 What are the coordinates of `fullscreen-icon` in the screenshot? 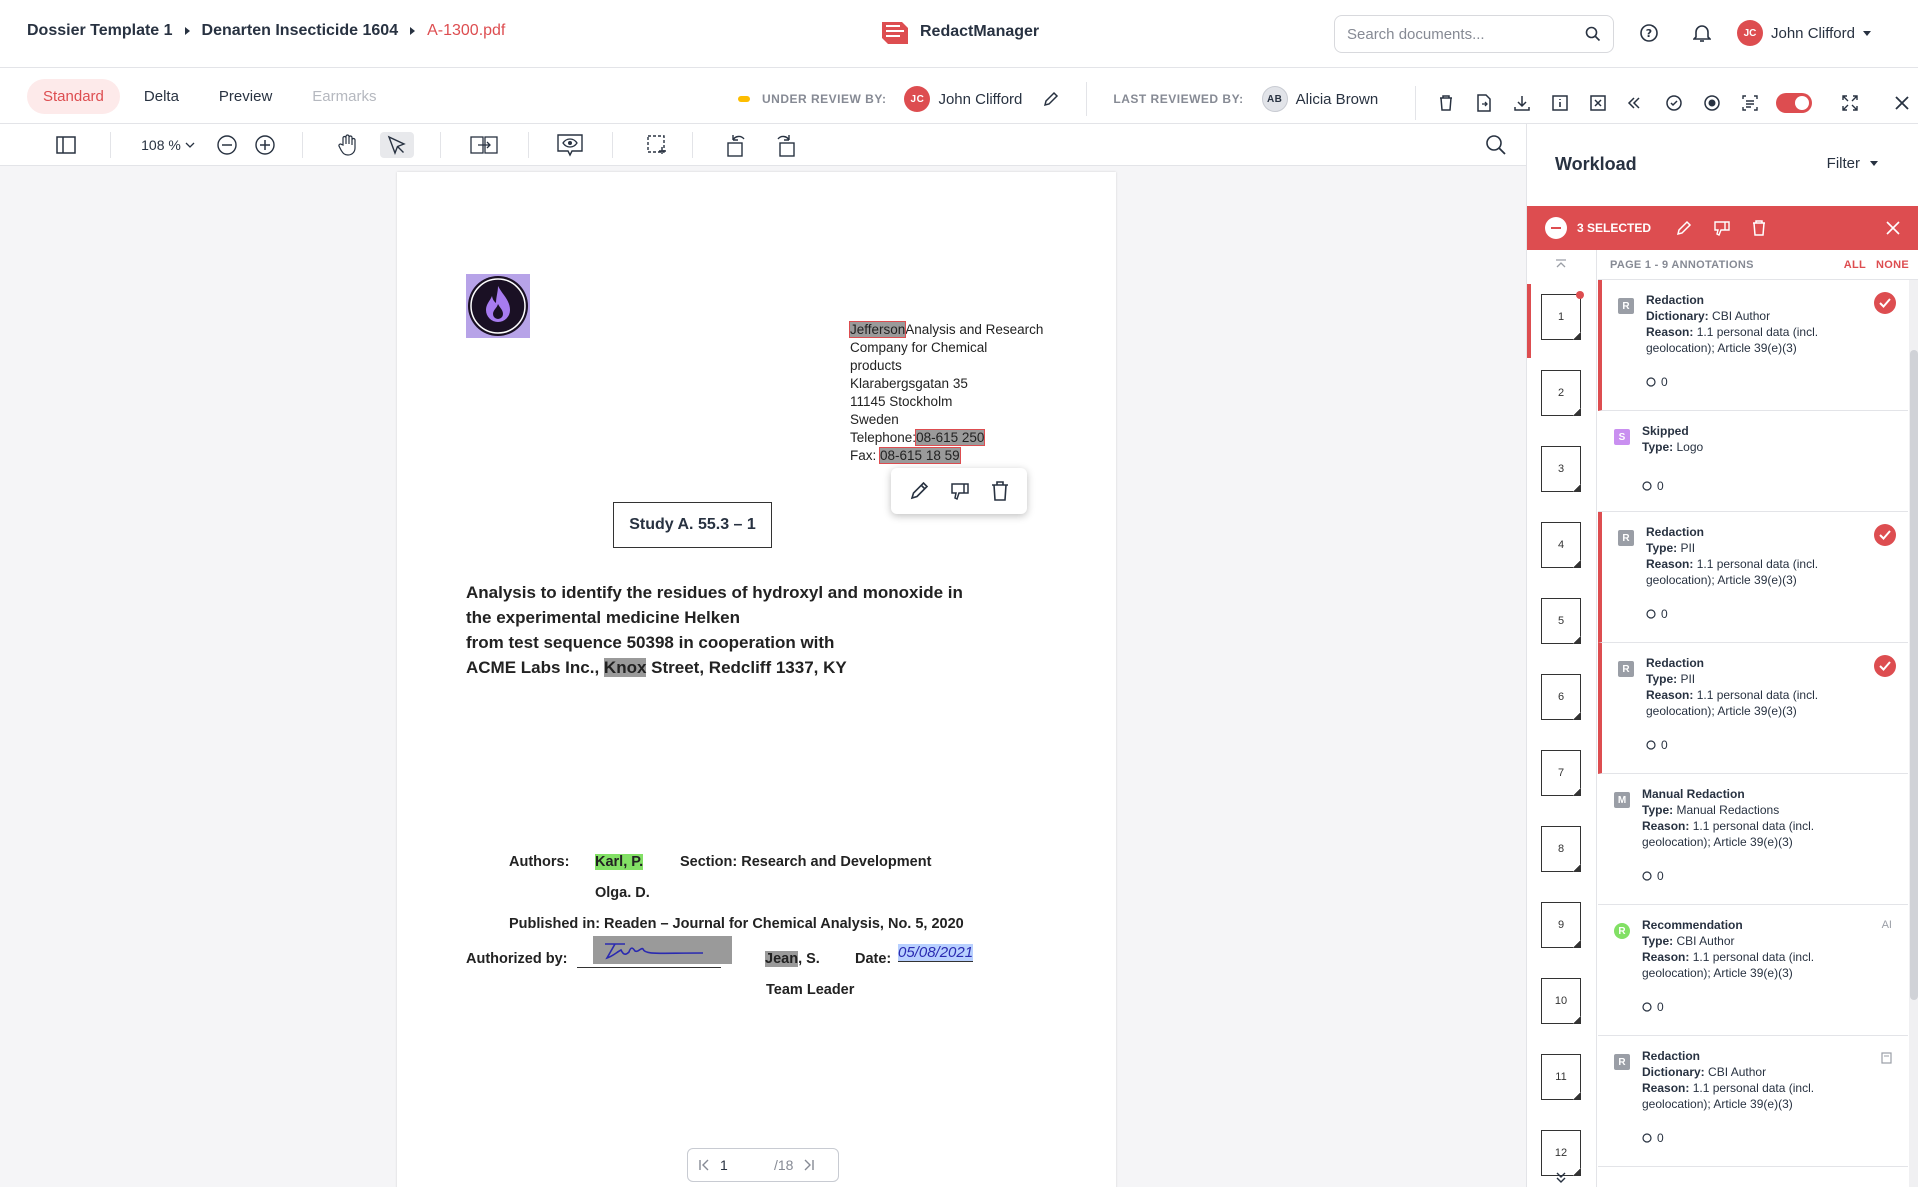 It's located at (1850, 103).